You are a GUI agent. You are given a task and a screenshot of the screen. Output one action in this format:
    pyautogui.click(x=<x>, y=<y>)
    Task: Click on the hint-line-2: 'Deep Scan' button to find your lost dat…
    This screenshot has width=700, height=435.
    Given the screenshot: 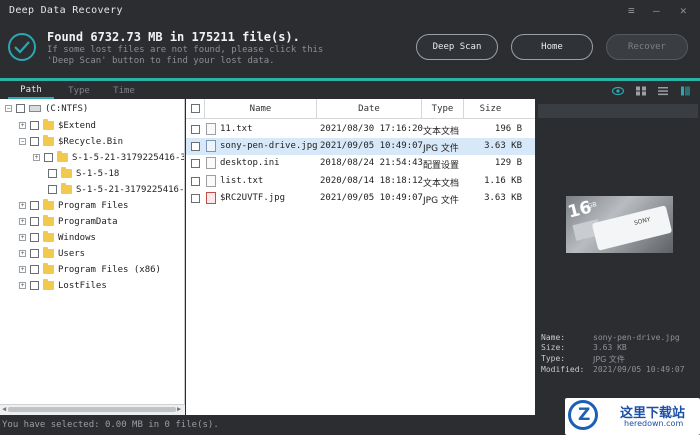 What is the action you would take?
    pyautogui.click(x=161, y=61)
    